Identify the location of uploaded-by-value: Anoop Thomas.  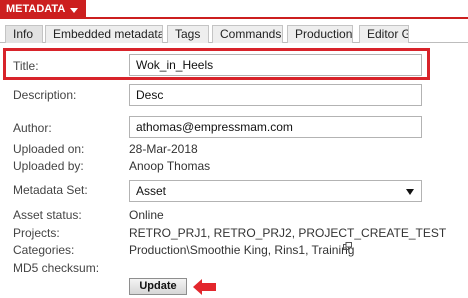
(170, 166).